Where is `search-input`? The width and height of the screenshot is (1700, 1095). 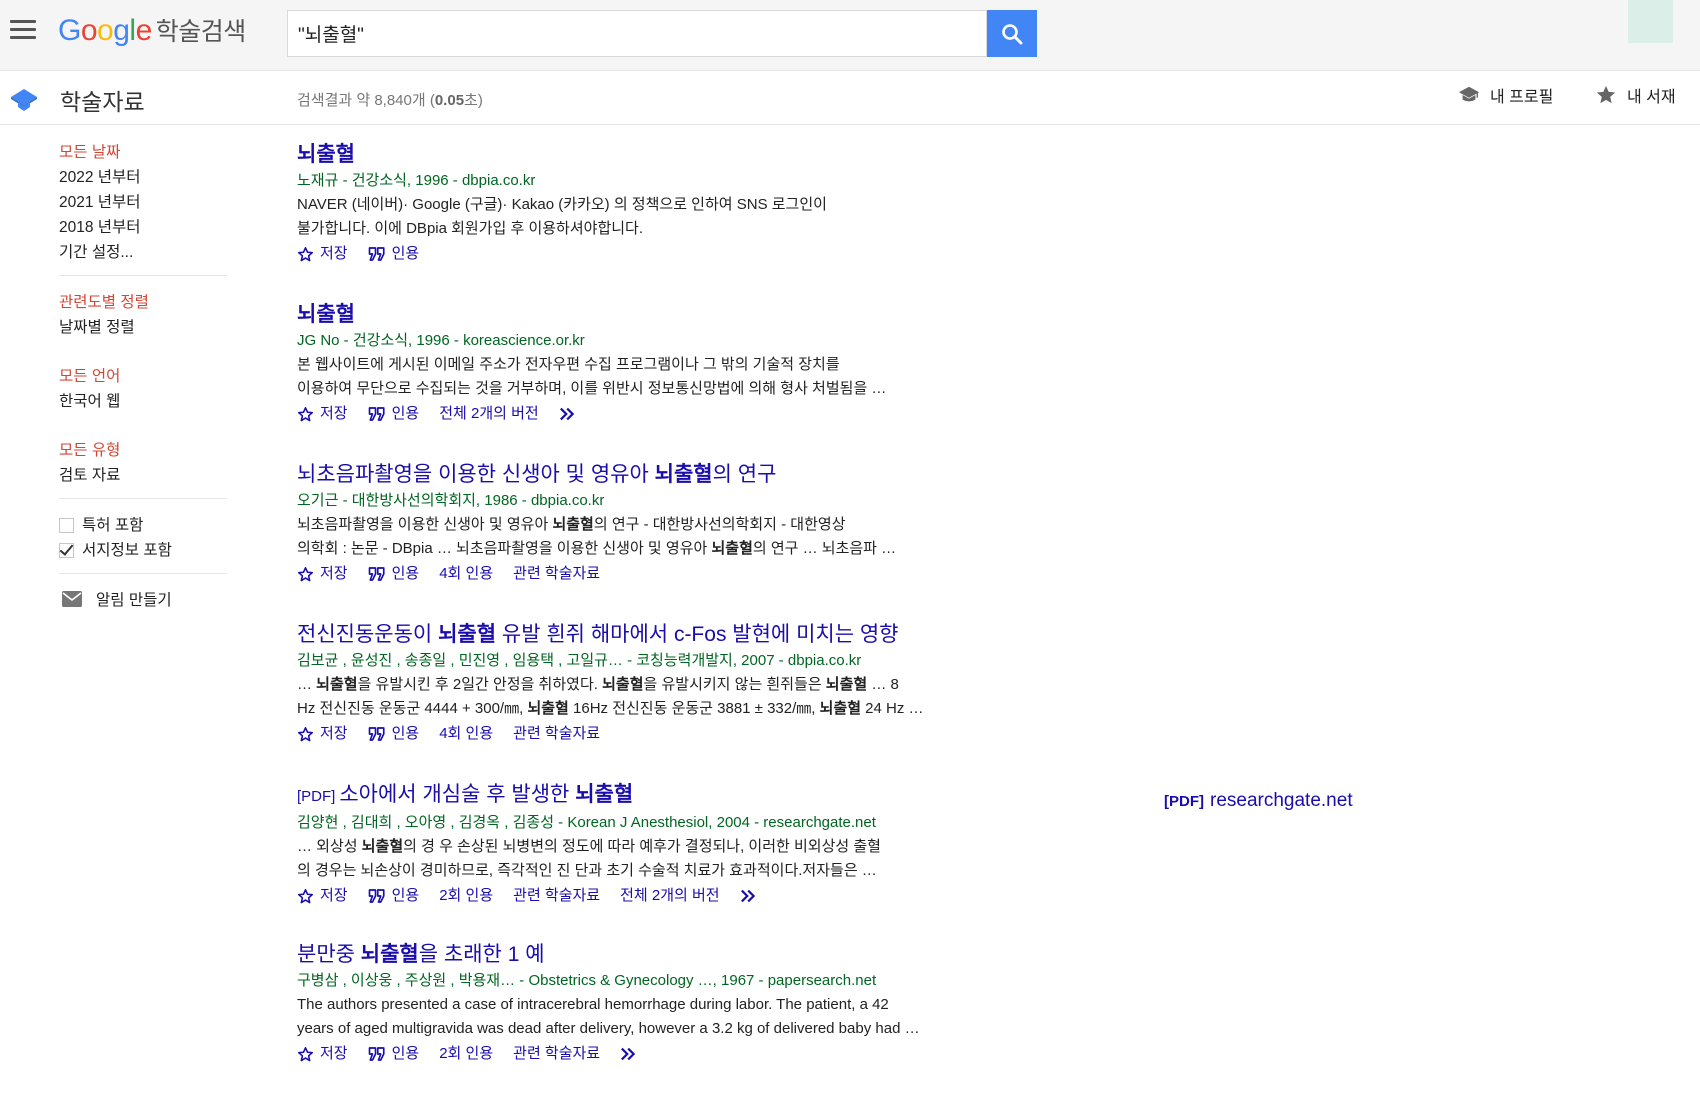 search-input is located at coordinates (637, 33).